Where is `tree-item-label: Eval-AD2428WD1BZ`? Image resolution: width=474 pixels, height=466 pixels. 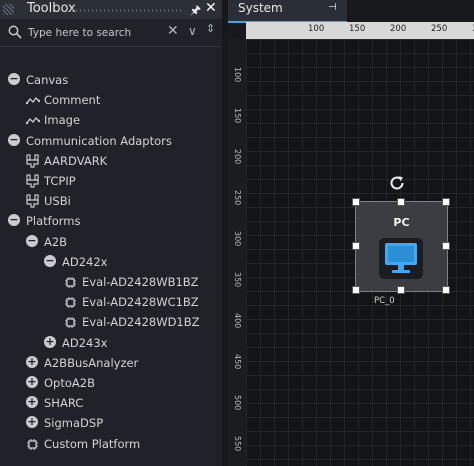
tree-item-label: Eval-AD2428WD1BZ is located at coordinates (141, 322).